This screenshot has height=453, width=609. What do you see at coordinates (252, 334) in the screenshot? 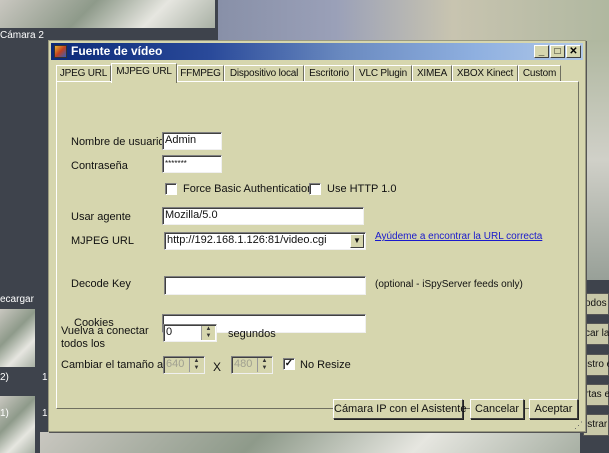
I see `reconnect-unit: segundos` at bounding box center [252, 334].